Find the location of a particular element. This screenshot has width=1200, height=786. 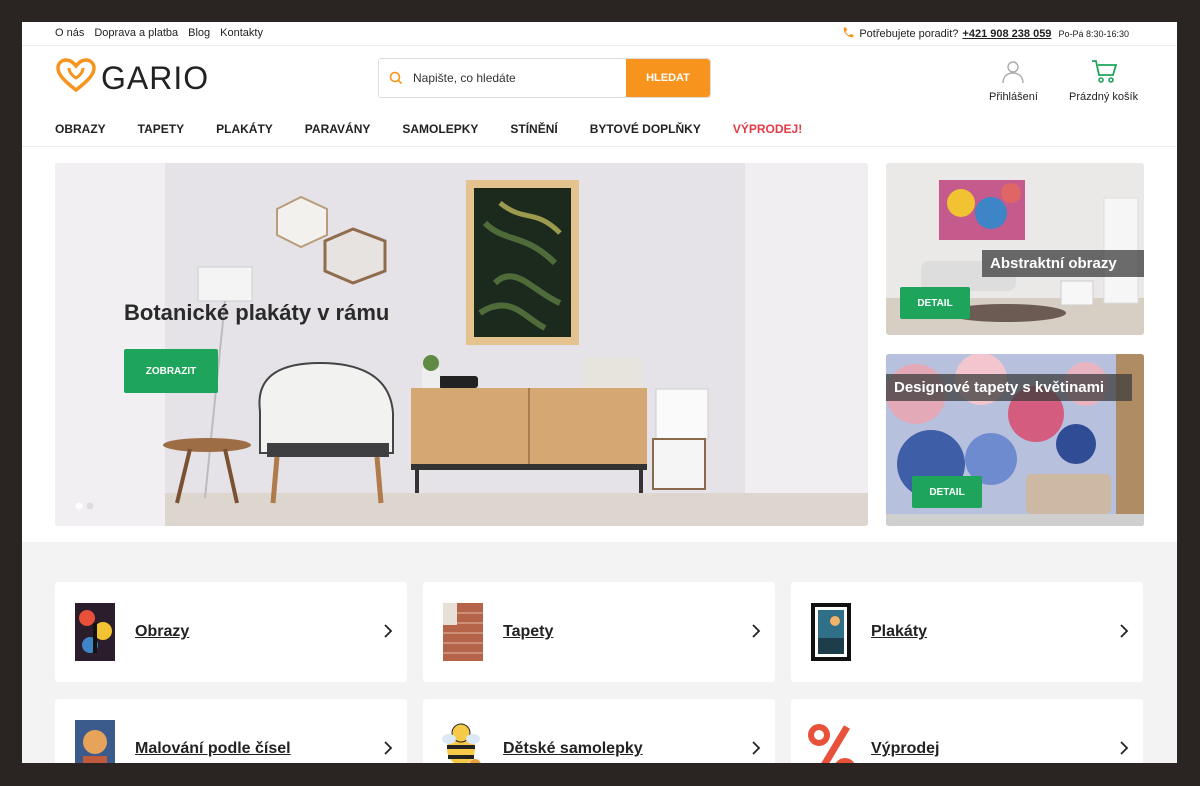

phone-number: +421 908 238 059 is located at coordinates (1006, 34).